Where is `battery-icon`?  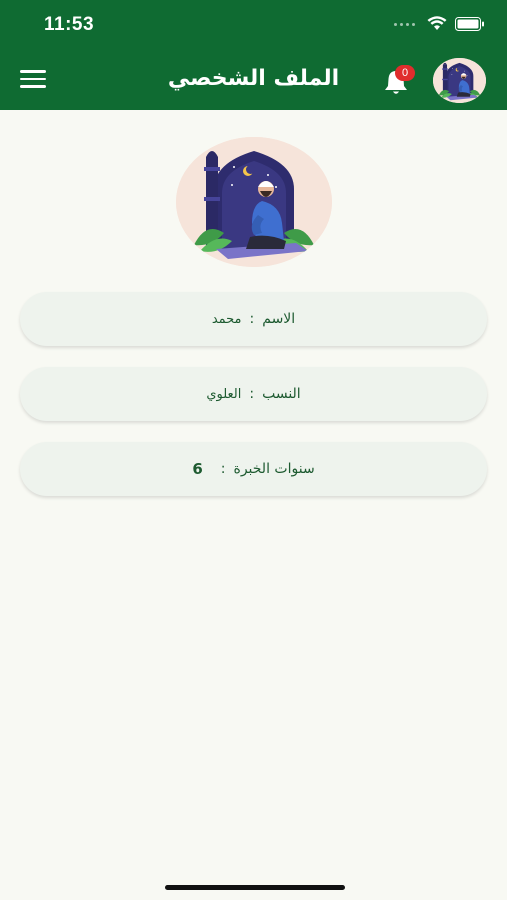
battery-icon is located at coordinates (469, 24).